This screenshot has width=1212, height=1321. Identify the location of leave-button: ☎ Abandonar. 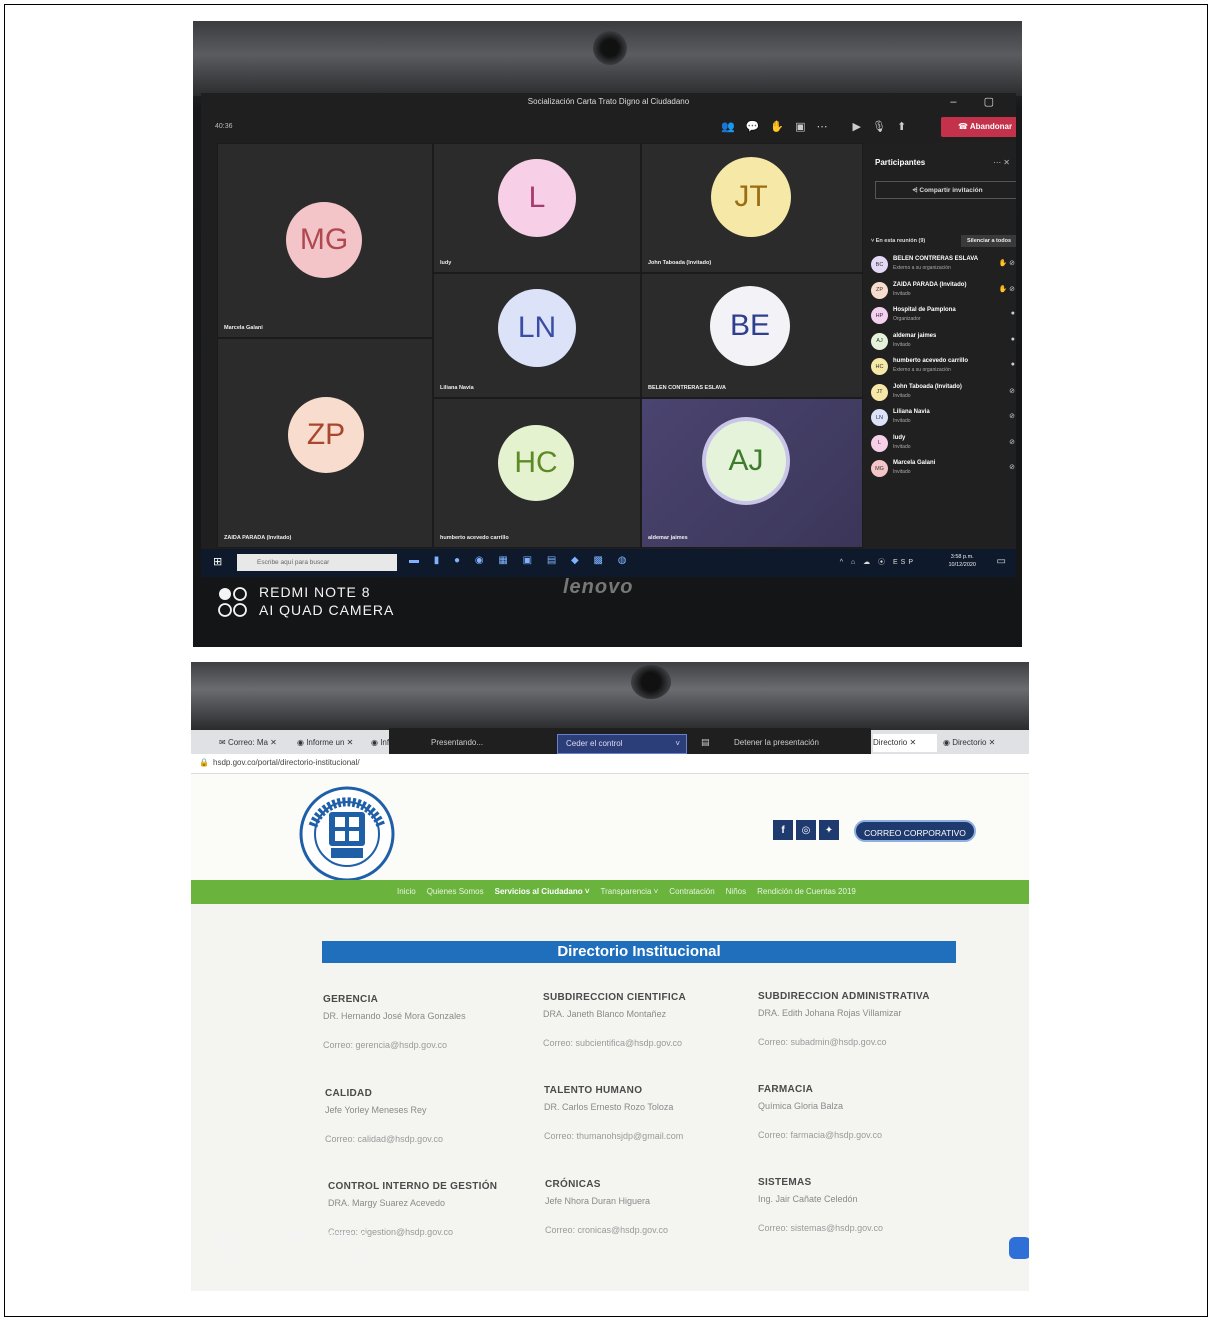
(978, 127).